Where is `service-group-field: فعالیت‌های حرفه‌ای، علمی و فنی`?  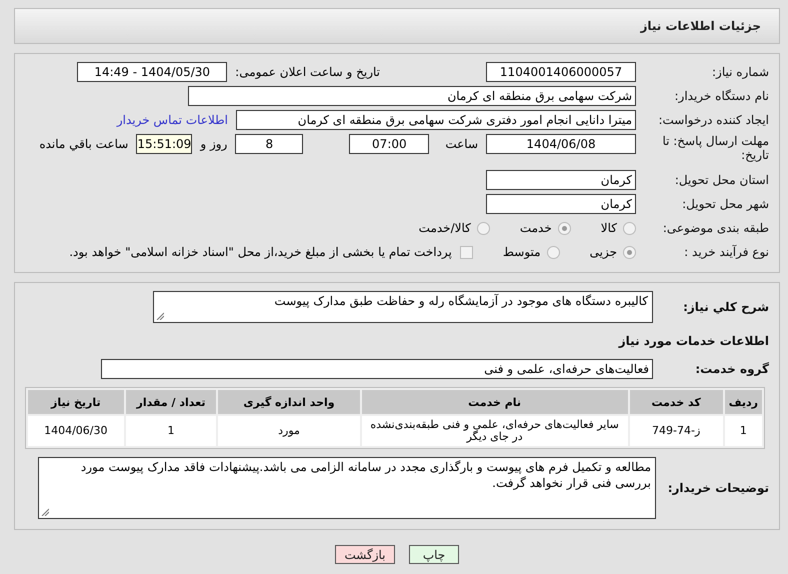
service-group-field: فعالیت‌های حرفه‌ای، علمی و فنی is located at coordinates (377, 369).